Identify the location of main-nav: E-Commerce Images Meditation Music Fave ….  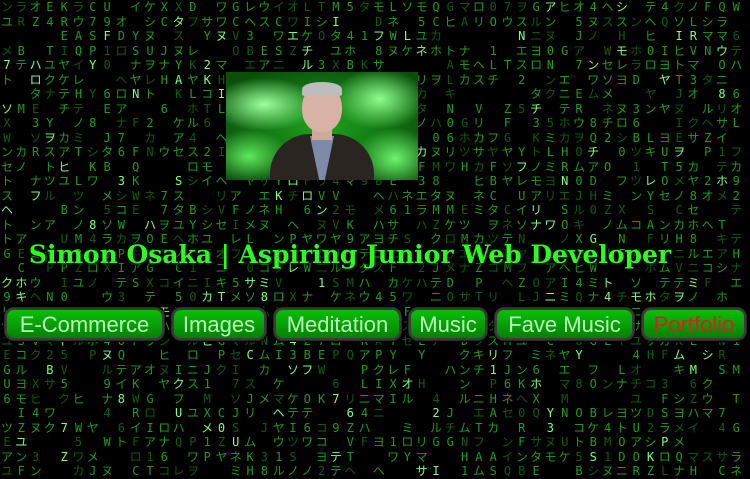
(375, 325).